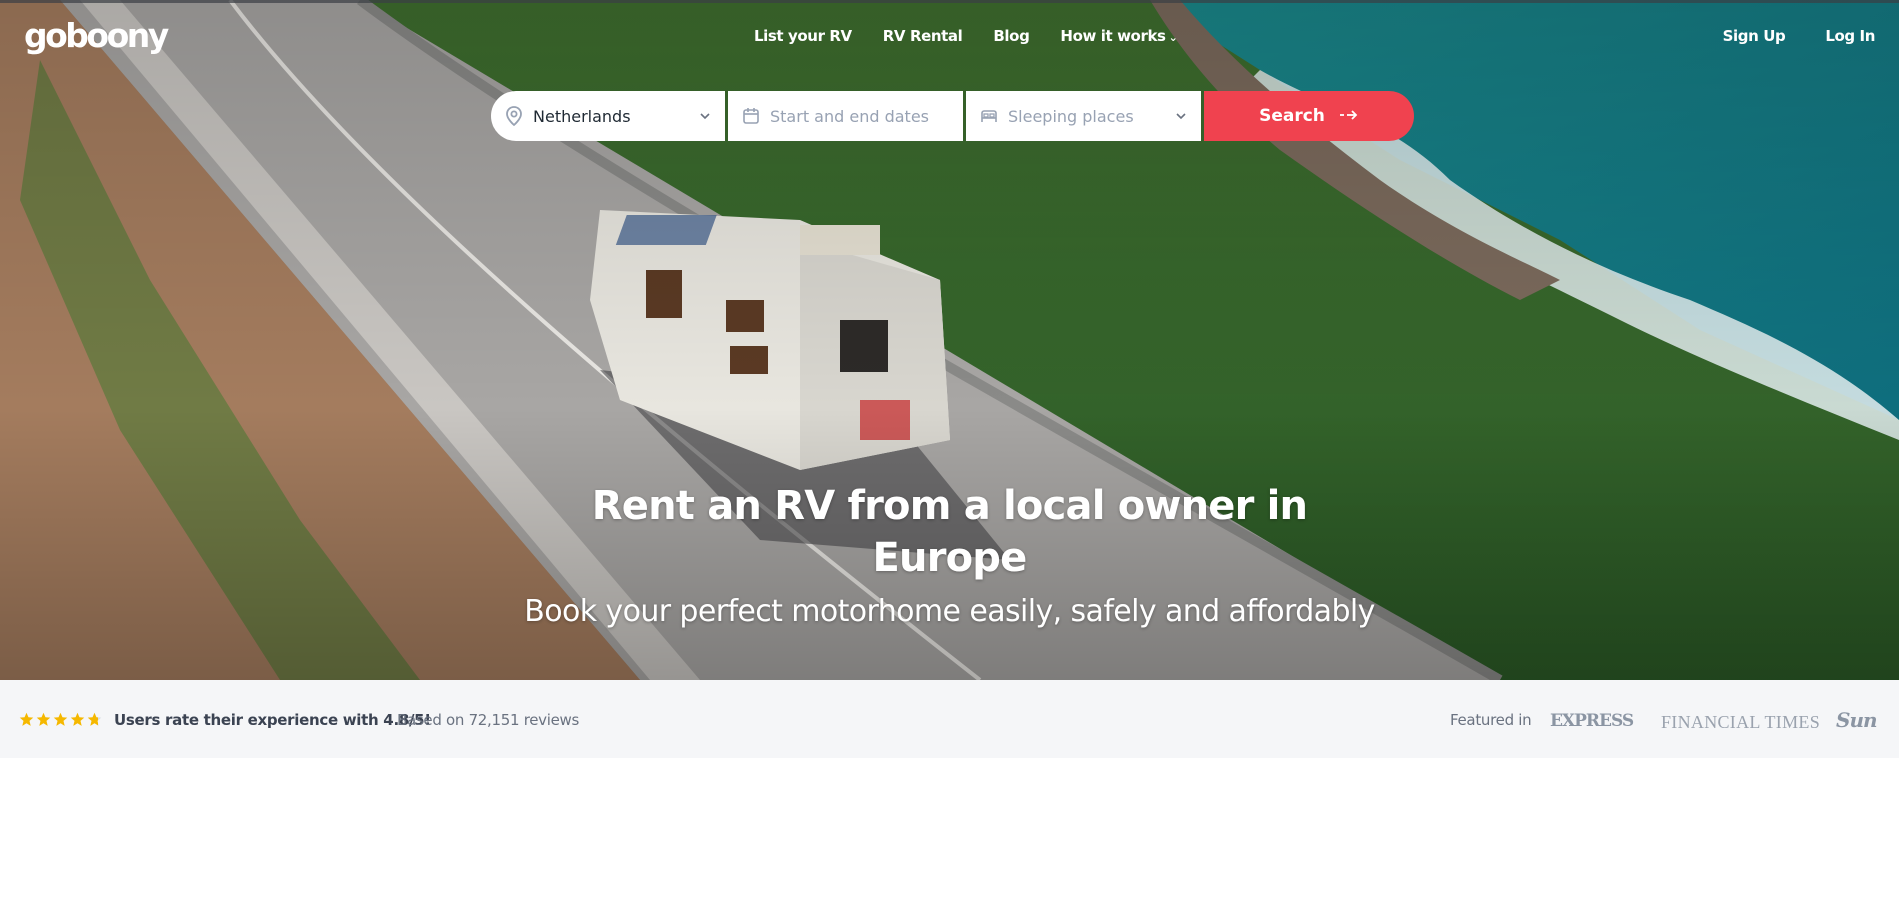 The height and width of the screenshot is (916, 1899). What do you see at coordinates (94, 719) in the screenshot?
I see `star-half-icon` at bounding box center [94, 719].